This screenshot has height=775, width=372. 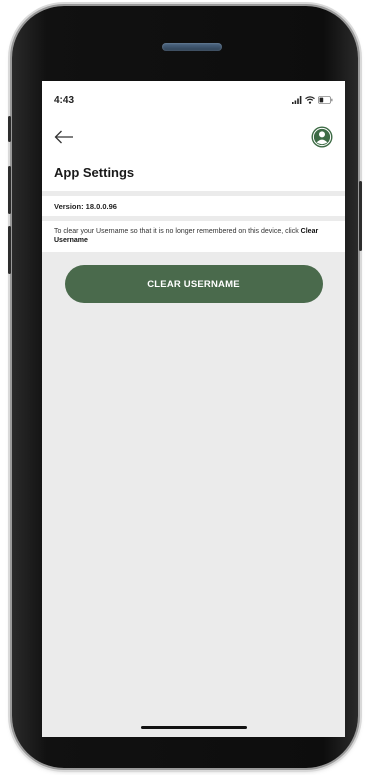 I want to click on phone-silent-switch, so click(x=9, y=129).